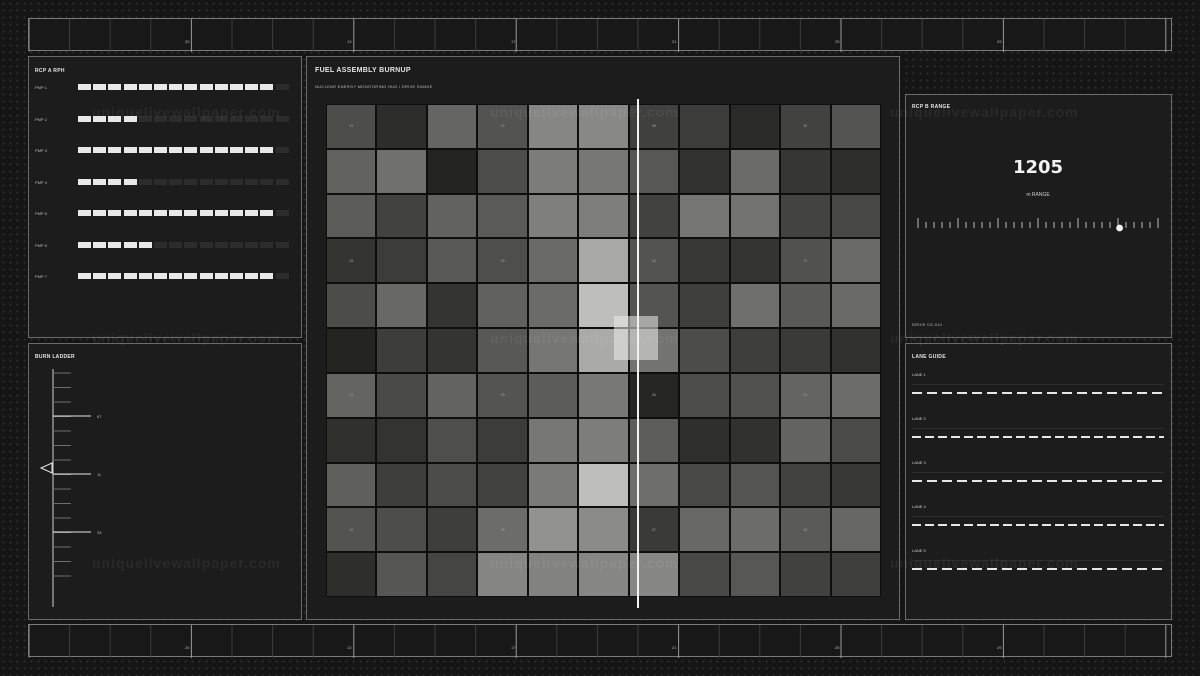  I want to click on range-slider-knob, so click(1119, 228).